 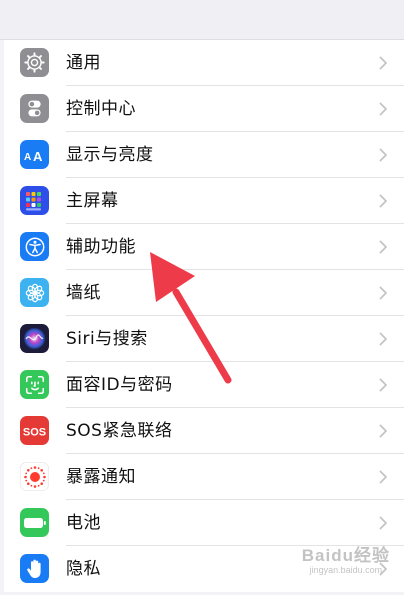 I want to click on watermark-sub: jingyan.baidu.com, so click(x=346, y=570).